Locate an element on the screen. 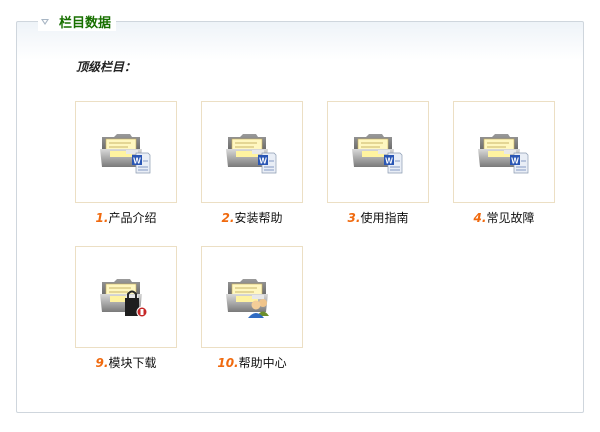  item-caption: 2.安装帮助 is located at coordinates (252, 217).